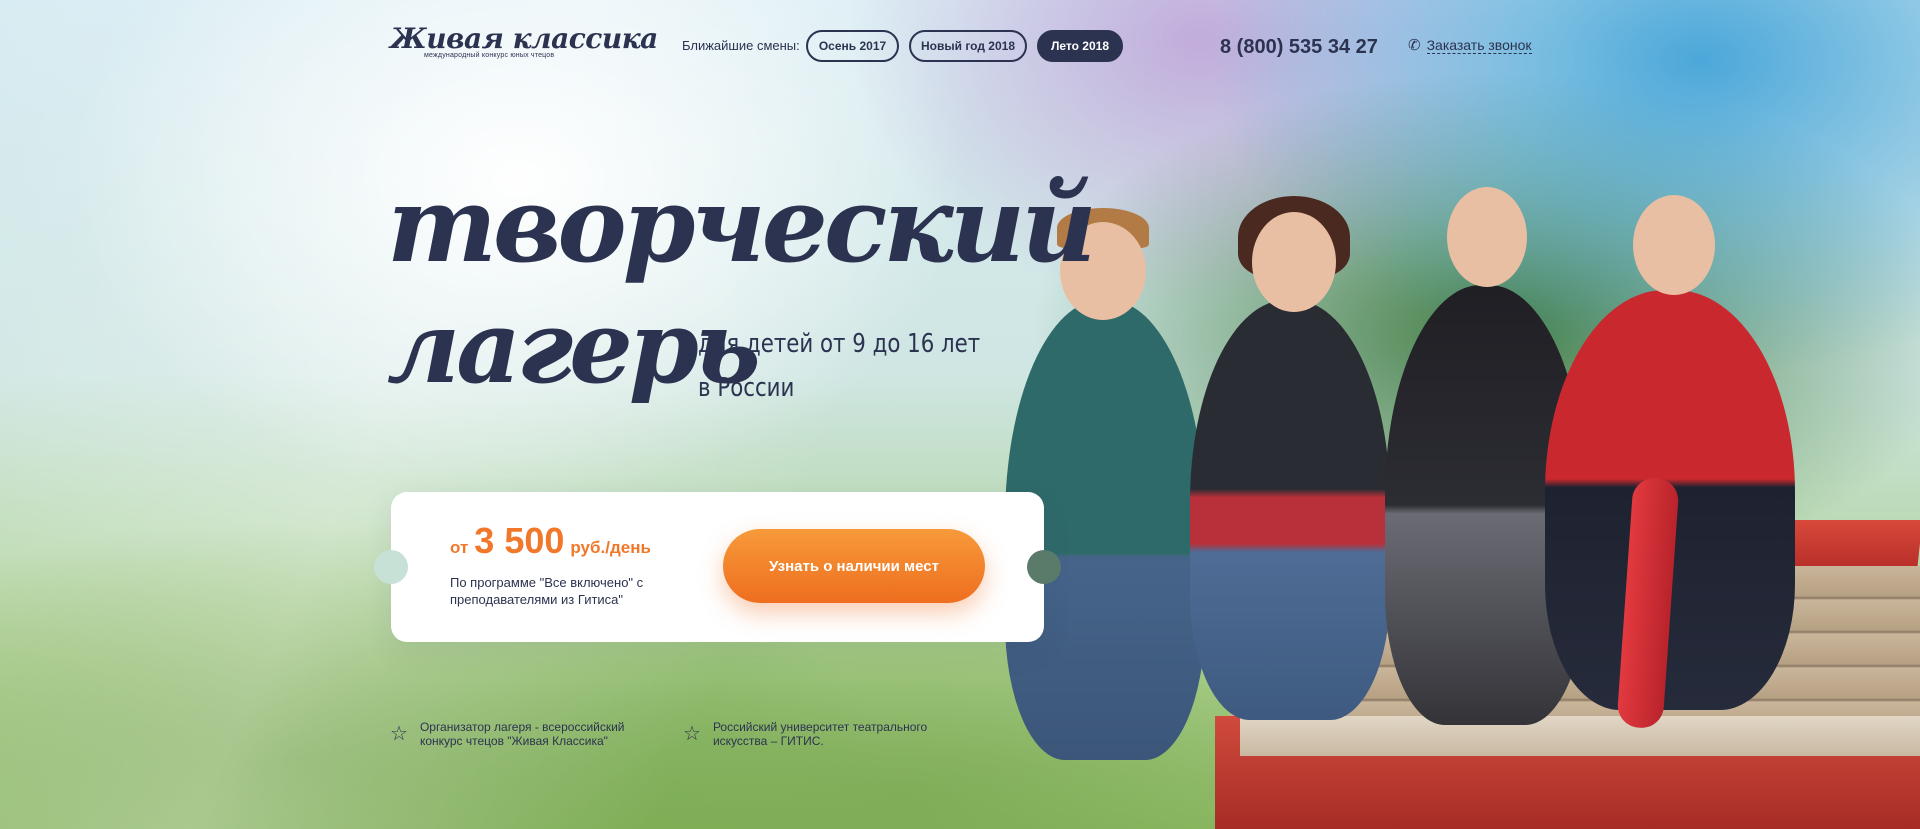  I want to click on logo-subtitle: международный конкурс юных чтецов, so click(489, 55).